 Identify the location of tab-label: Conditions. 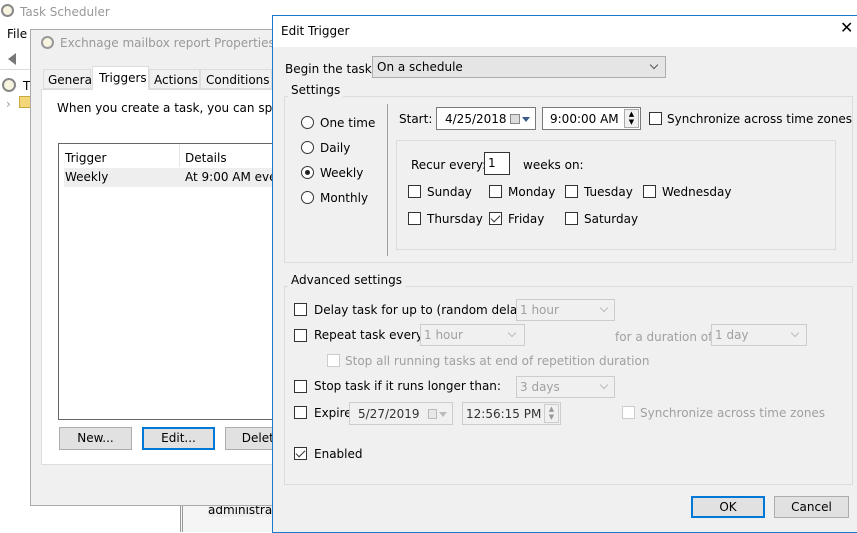
(238, 80).